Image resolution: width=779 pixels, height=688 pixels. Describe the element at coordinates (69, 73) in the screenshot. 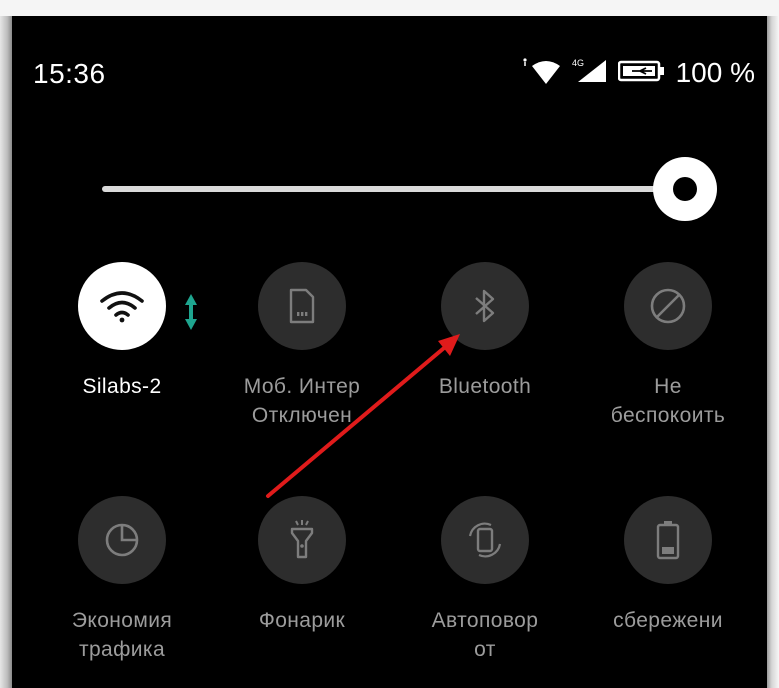

I see `status-time: 15:36` at that location.